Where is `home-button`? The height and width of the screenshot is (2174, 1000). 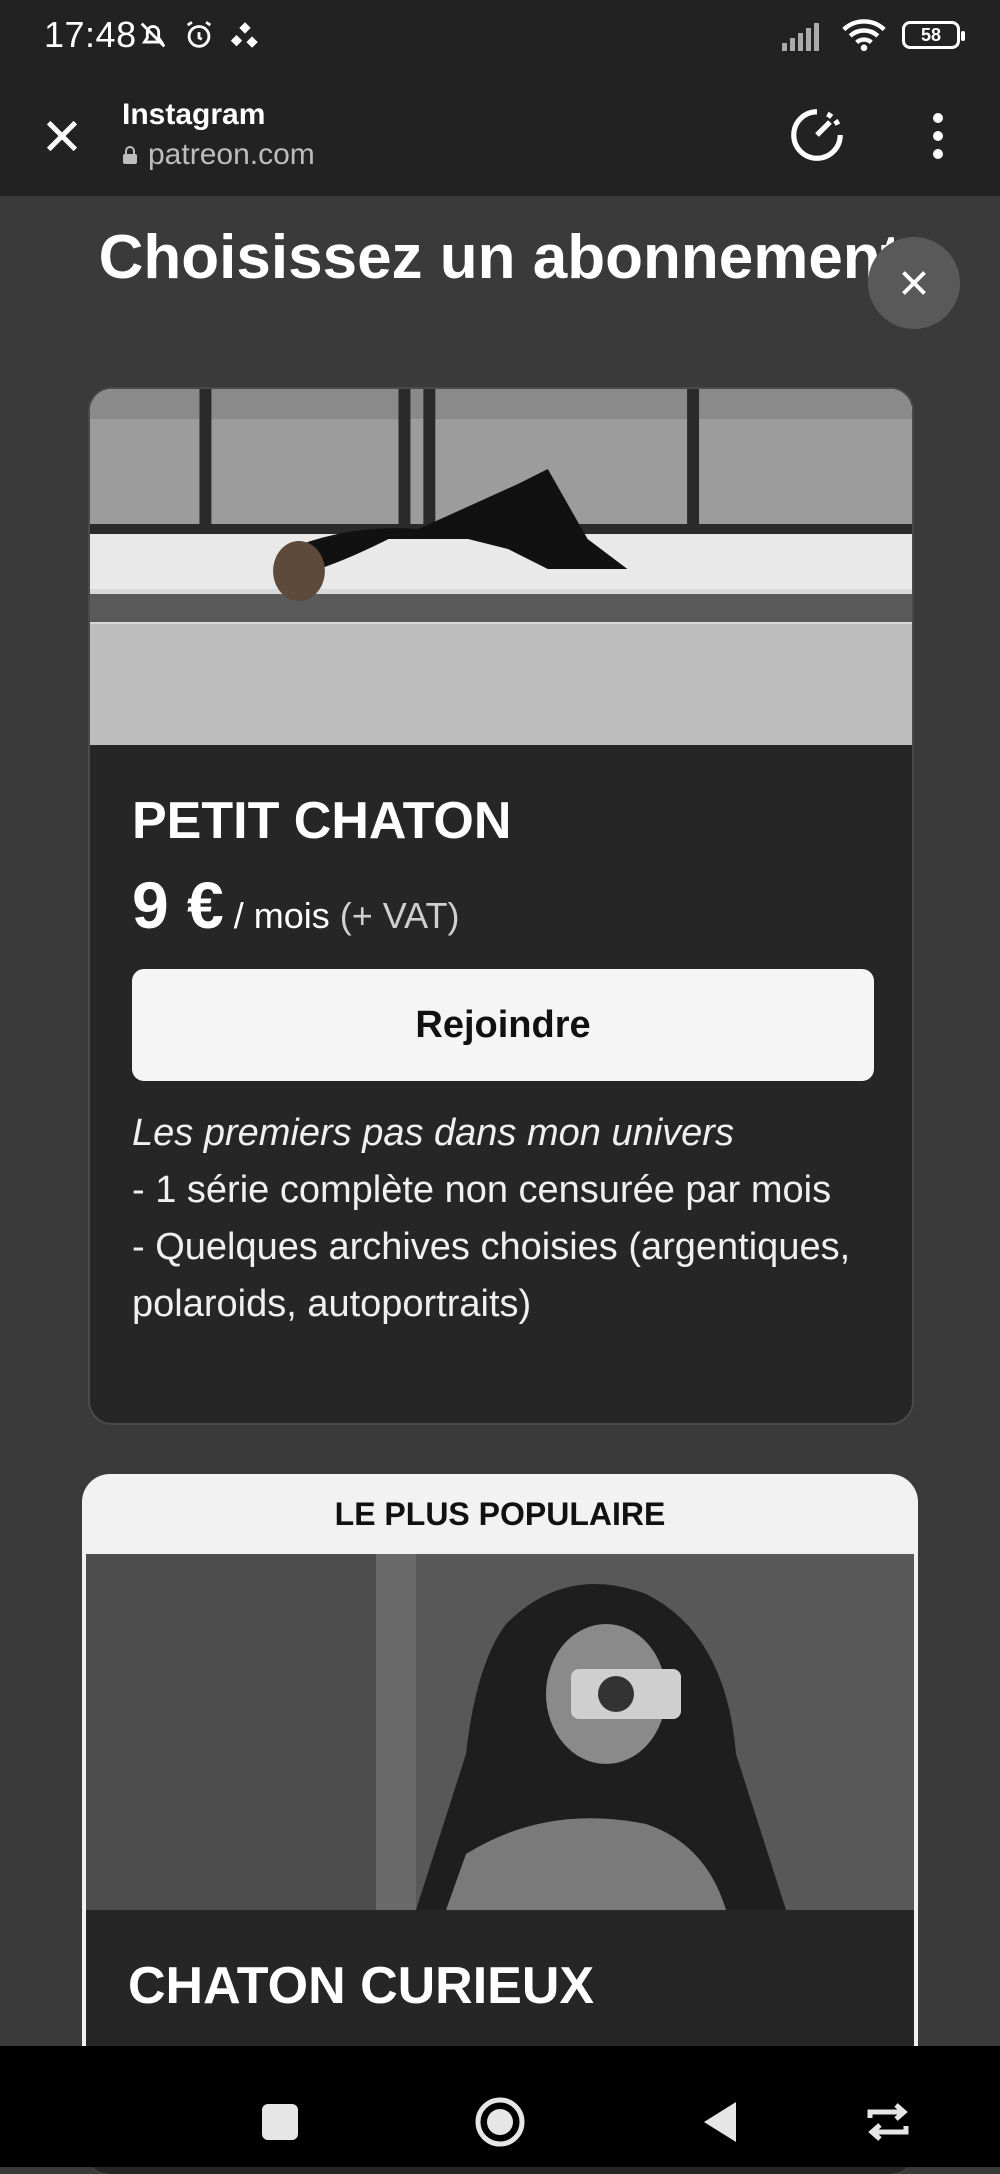
home-button is located at coordinates (500, 2122).